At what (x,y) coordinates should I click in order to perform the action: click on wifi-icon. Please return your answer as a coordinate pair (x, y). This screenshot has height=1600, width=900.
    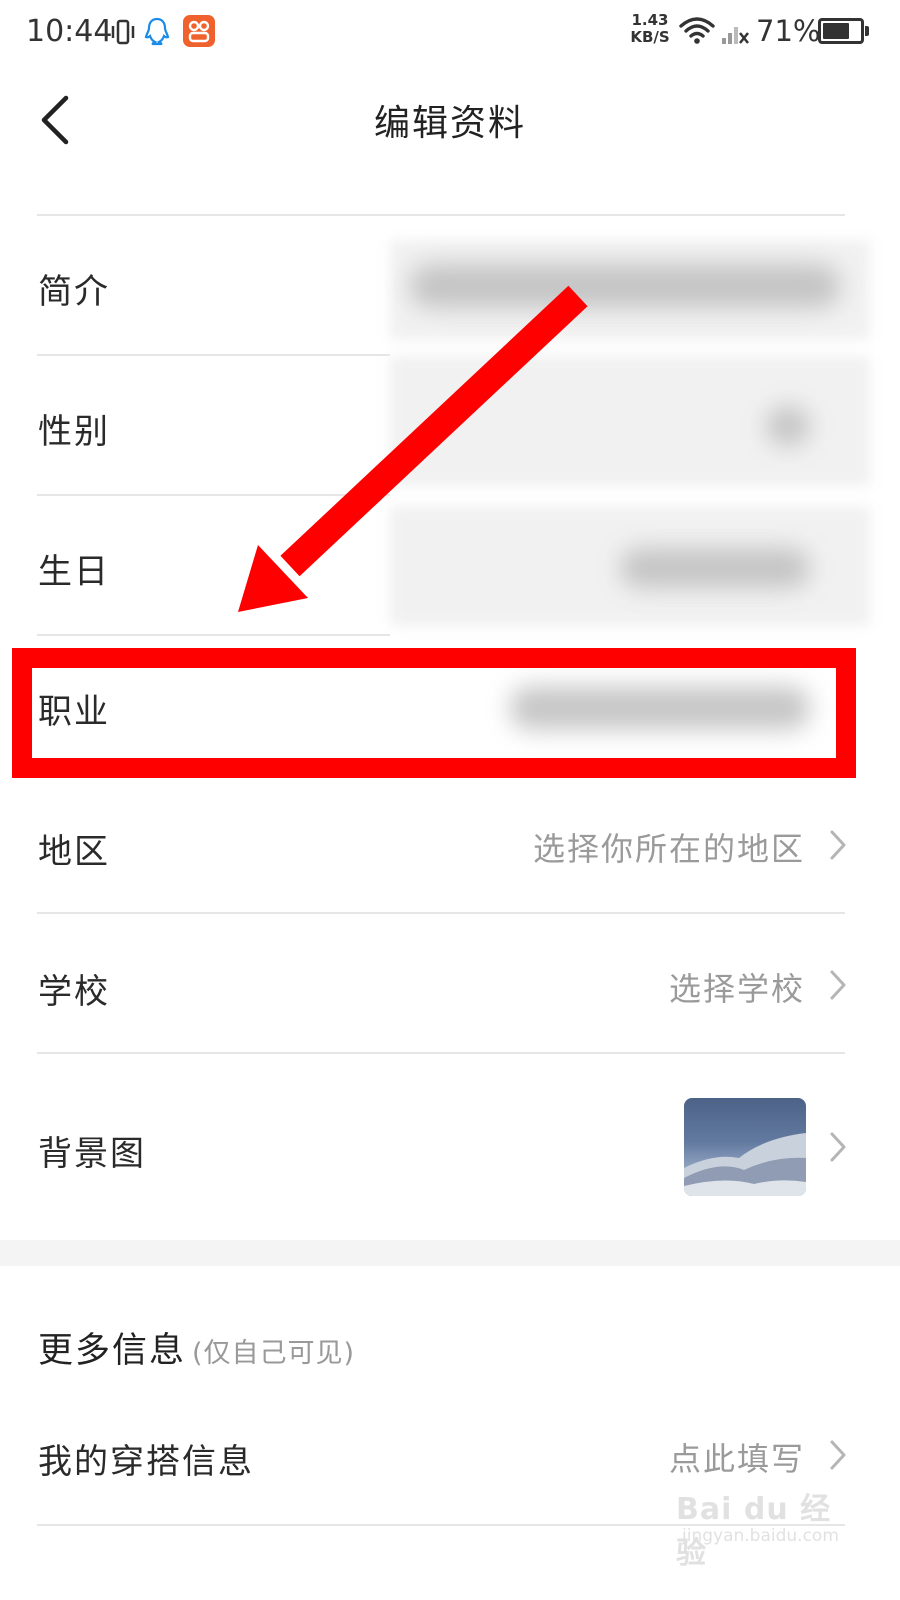
    Looking at the image, I should click on (697, 30).